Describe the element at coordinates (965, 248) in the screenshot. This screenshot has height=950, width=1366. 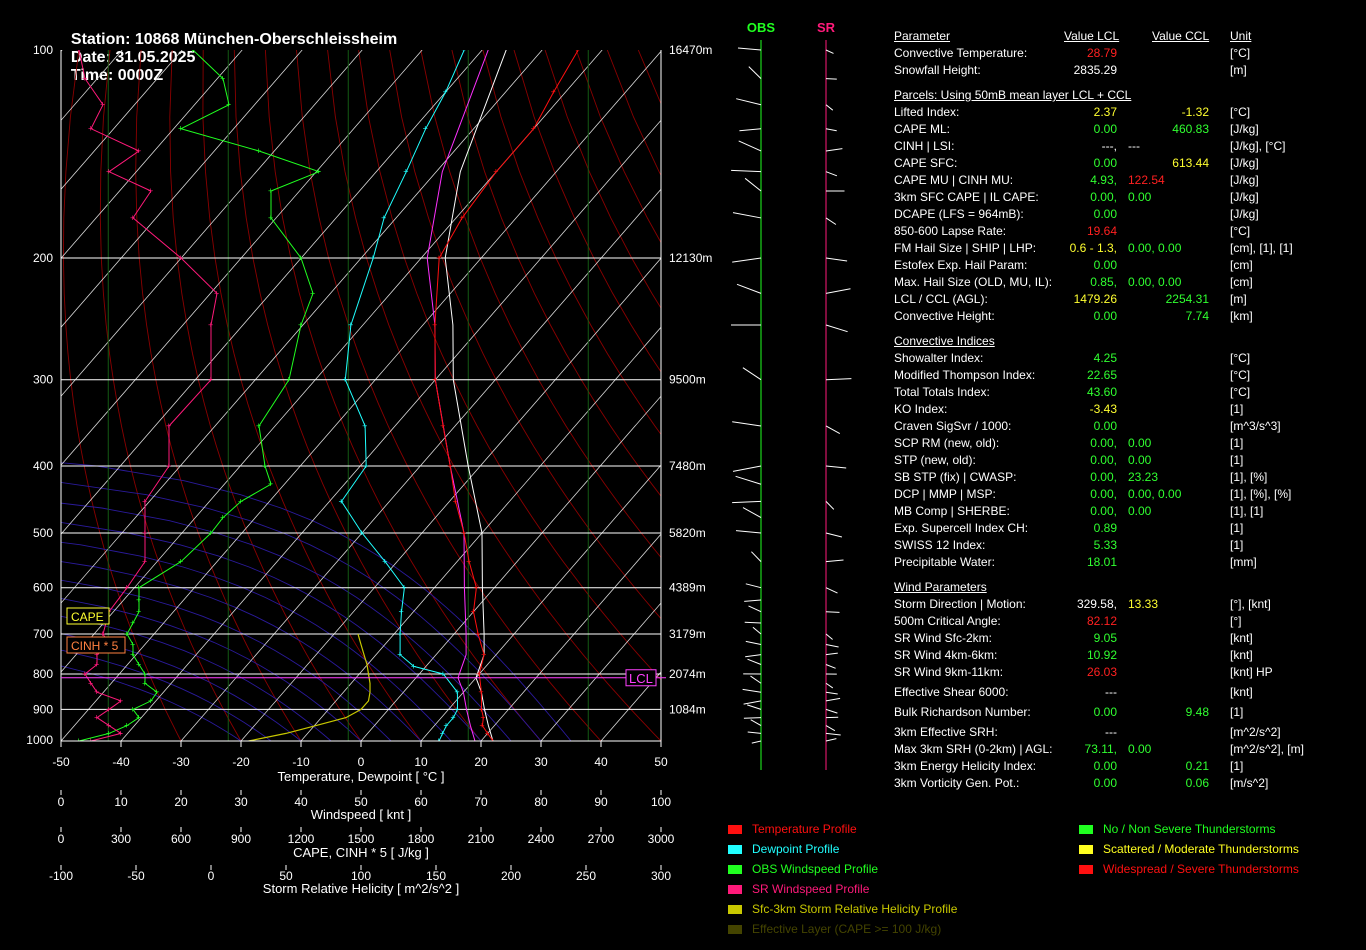
I see `parameter-label: FM Hail Size | SHIP | LHP:` at that location.